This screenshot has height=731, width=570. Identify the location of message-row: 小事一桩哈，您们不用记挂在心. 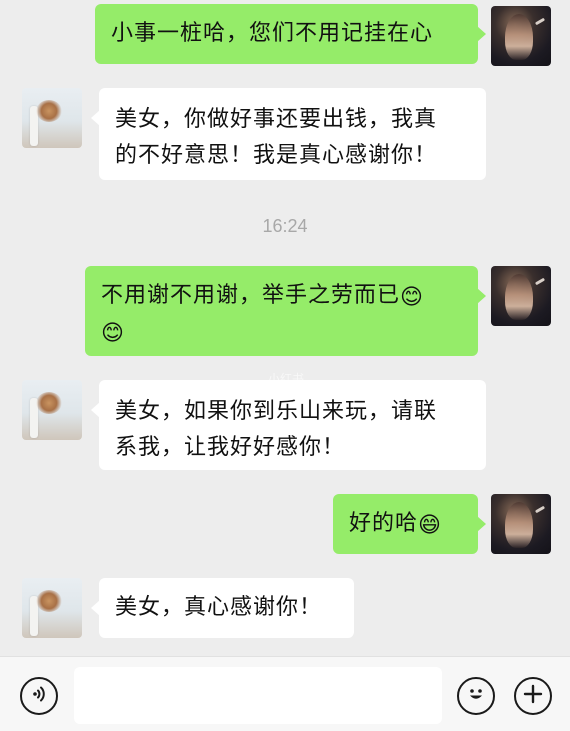
(285, 36).